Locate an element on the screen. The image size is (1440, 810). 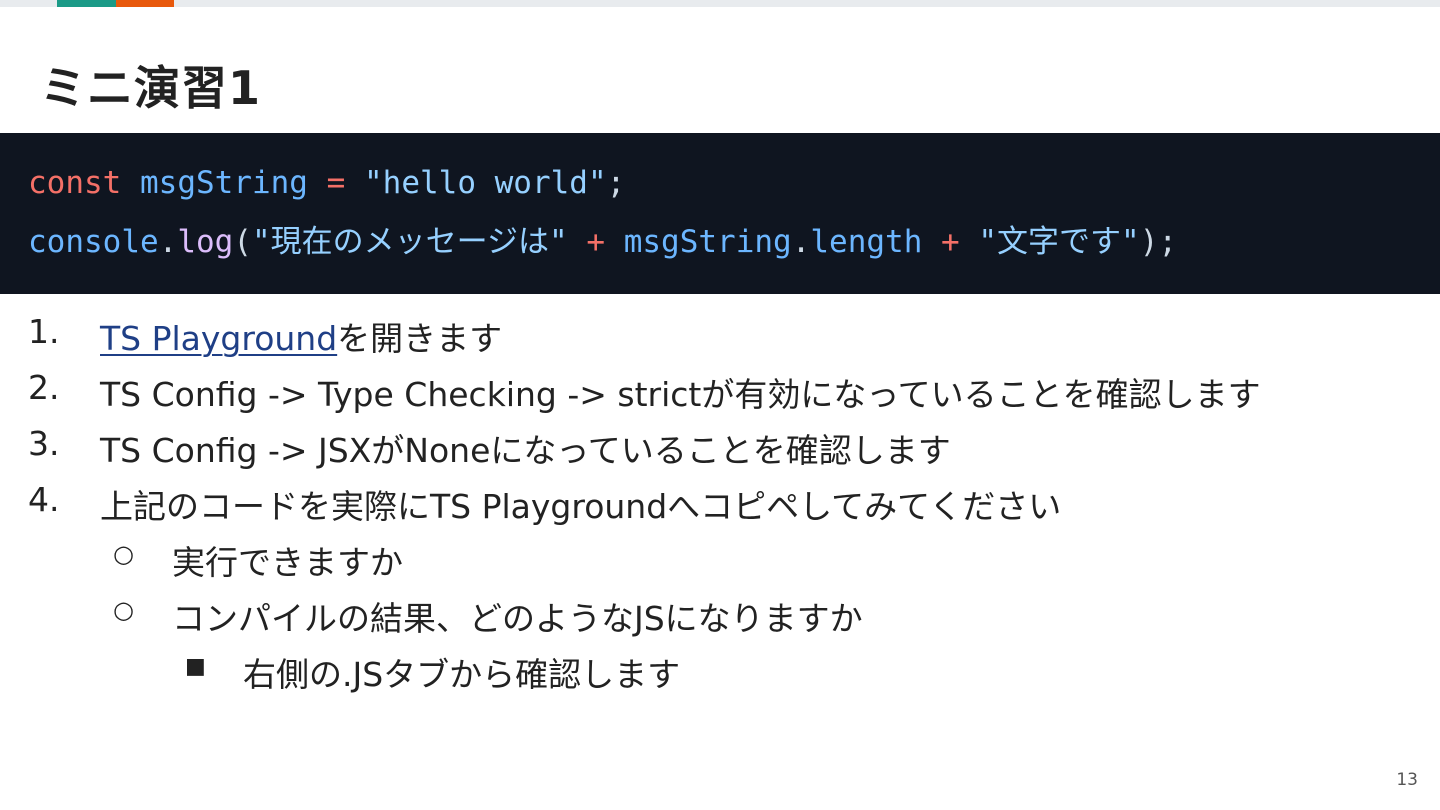
page-number: 13 is located at coordinates (1407, 780).